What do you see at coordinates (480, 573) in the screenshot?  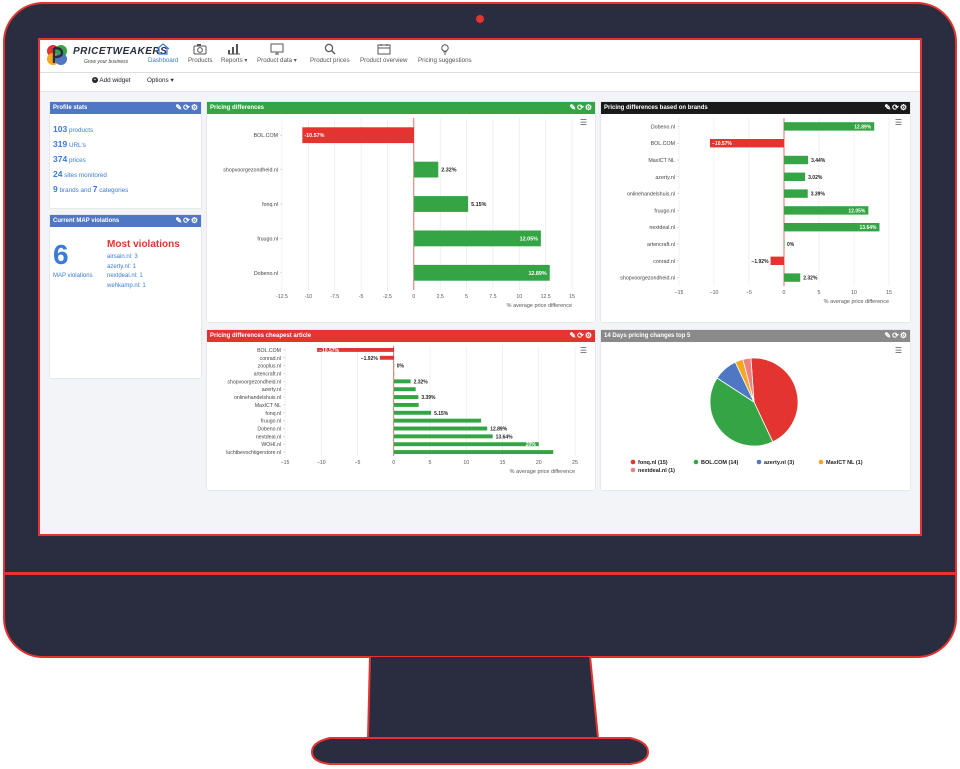 I see `monitor-bezel-divider` at bounding box center [480, 573].